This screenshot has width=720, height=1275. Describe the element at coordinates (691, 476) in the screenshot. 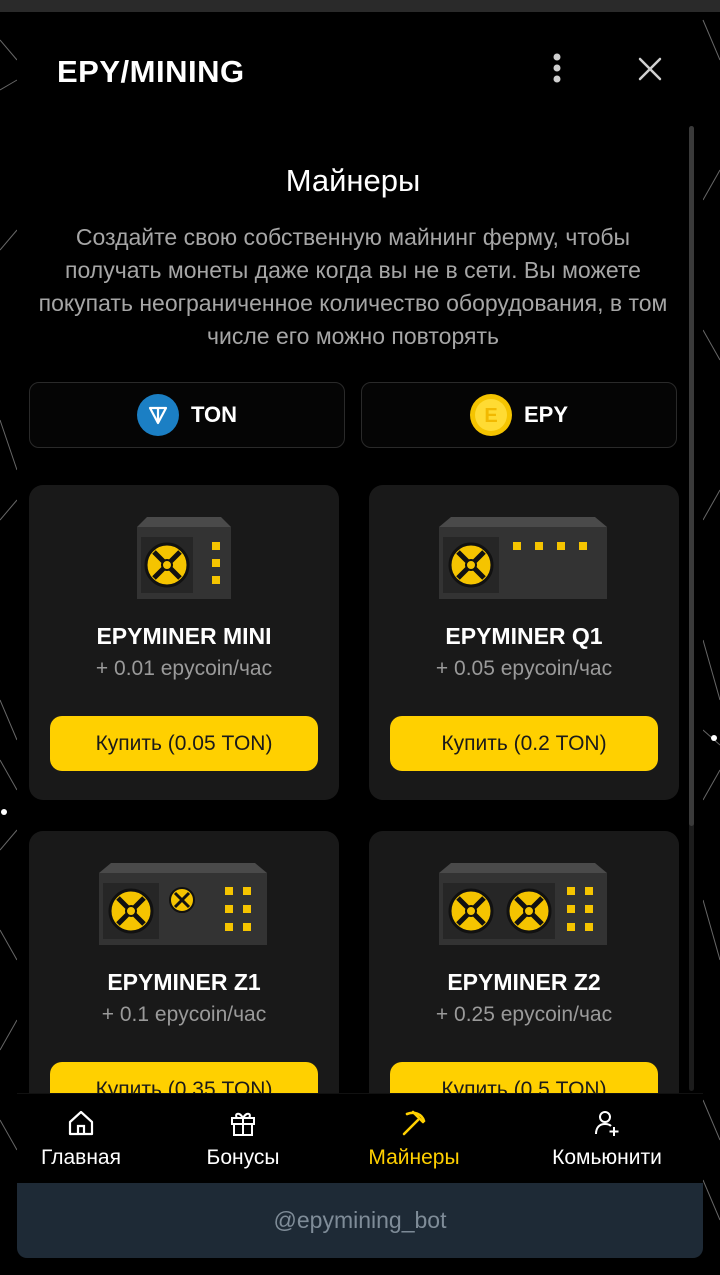

I see `scrollbar-thumb` at that location.